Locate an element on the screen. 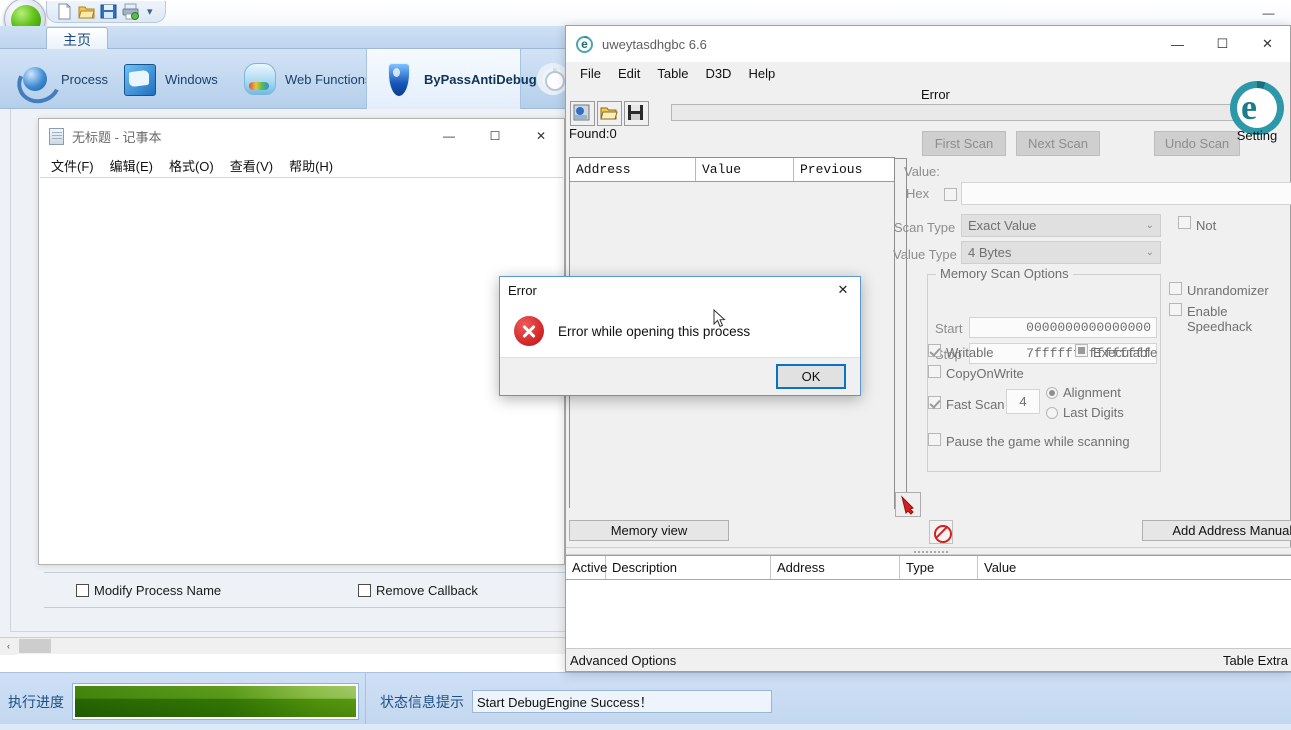 Image resolution: width=1291 pixels, height=730 pixels. red-arrow-icon is located at coordinates (908, 504).